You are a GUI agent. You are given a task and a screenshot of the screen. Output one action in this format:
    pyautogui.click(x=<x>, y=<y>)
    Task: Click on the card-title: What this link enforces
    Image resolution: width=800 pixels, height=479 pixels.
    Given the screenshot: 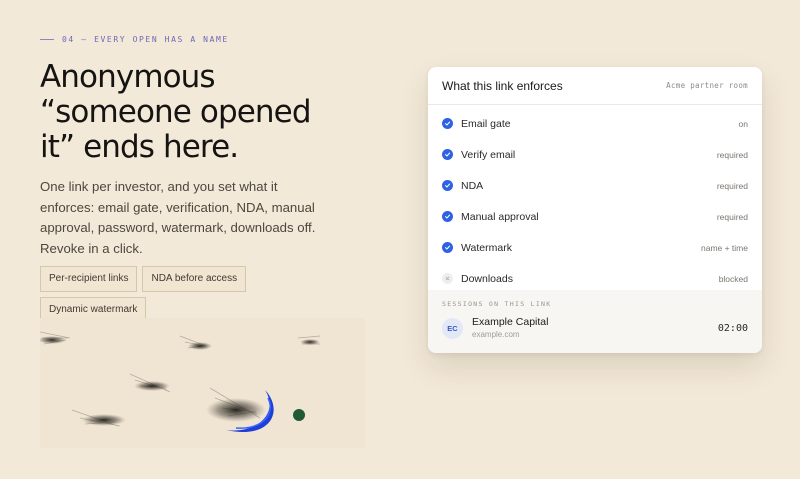 What is the action you would take?
    pyautogui.click(x=502, y=85)
    